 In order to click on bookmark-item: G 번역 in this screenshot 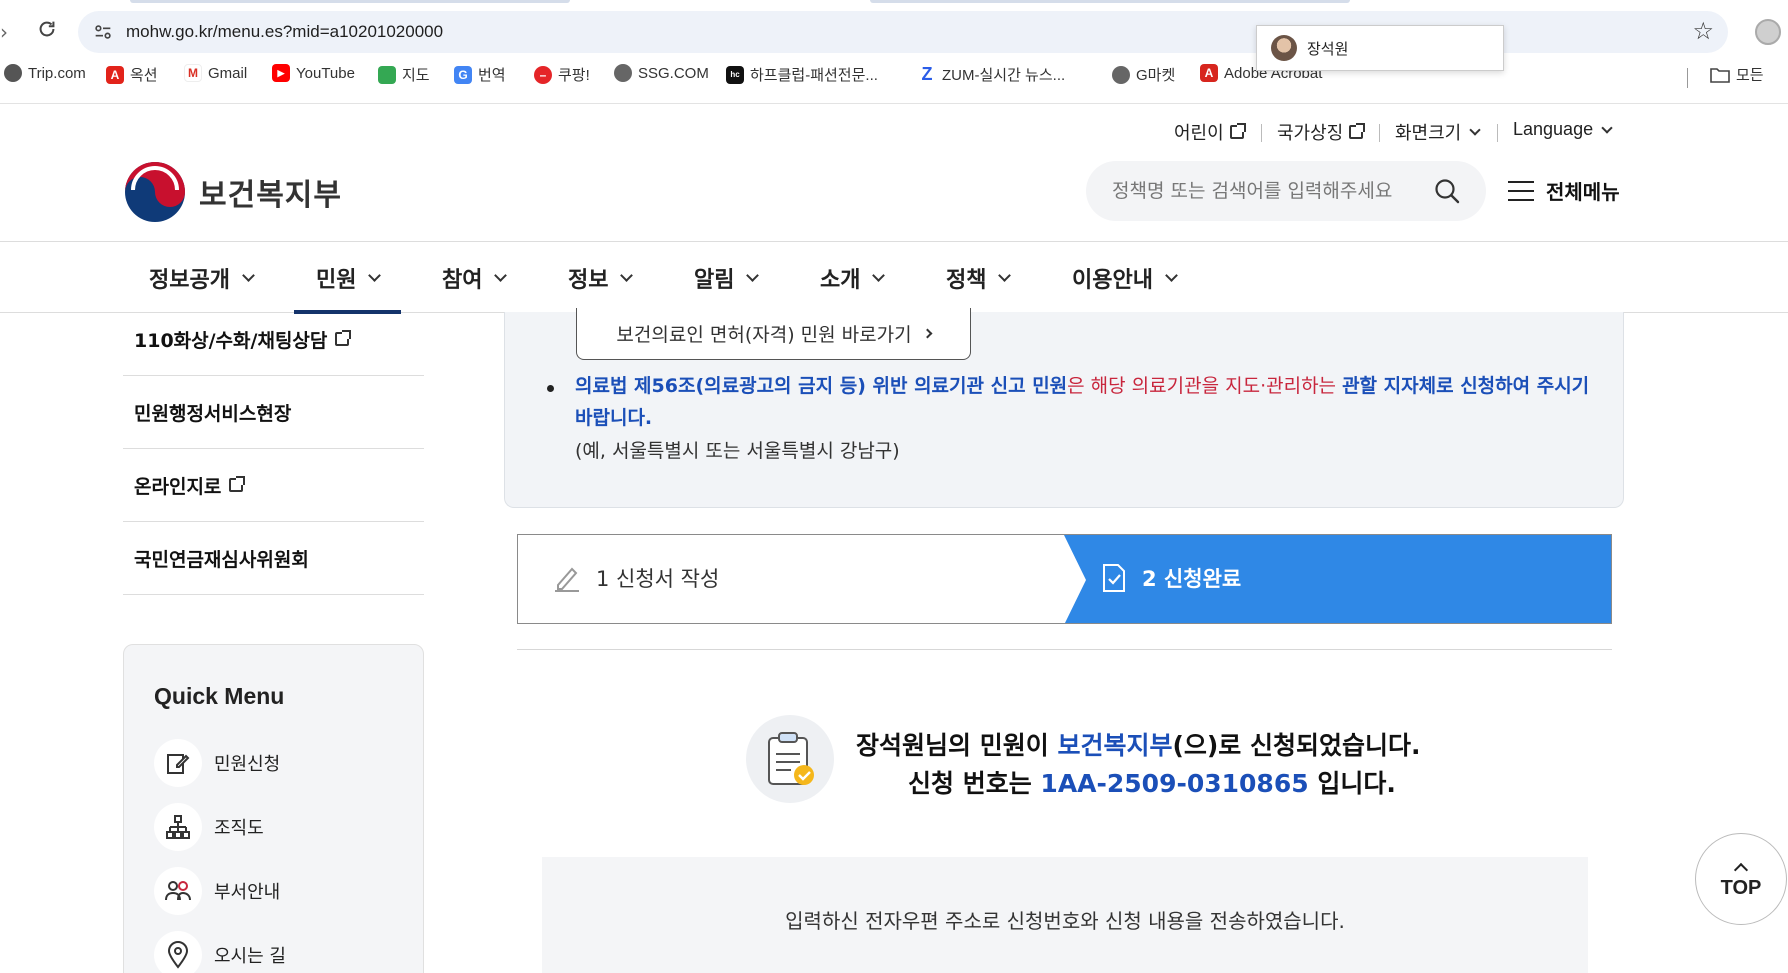, I will do `click(480, 74)`.